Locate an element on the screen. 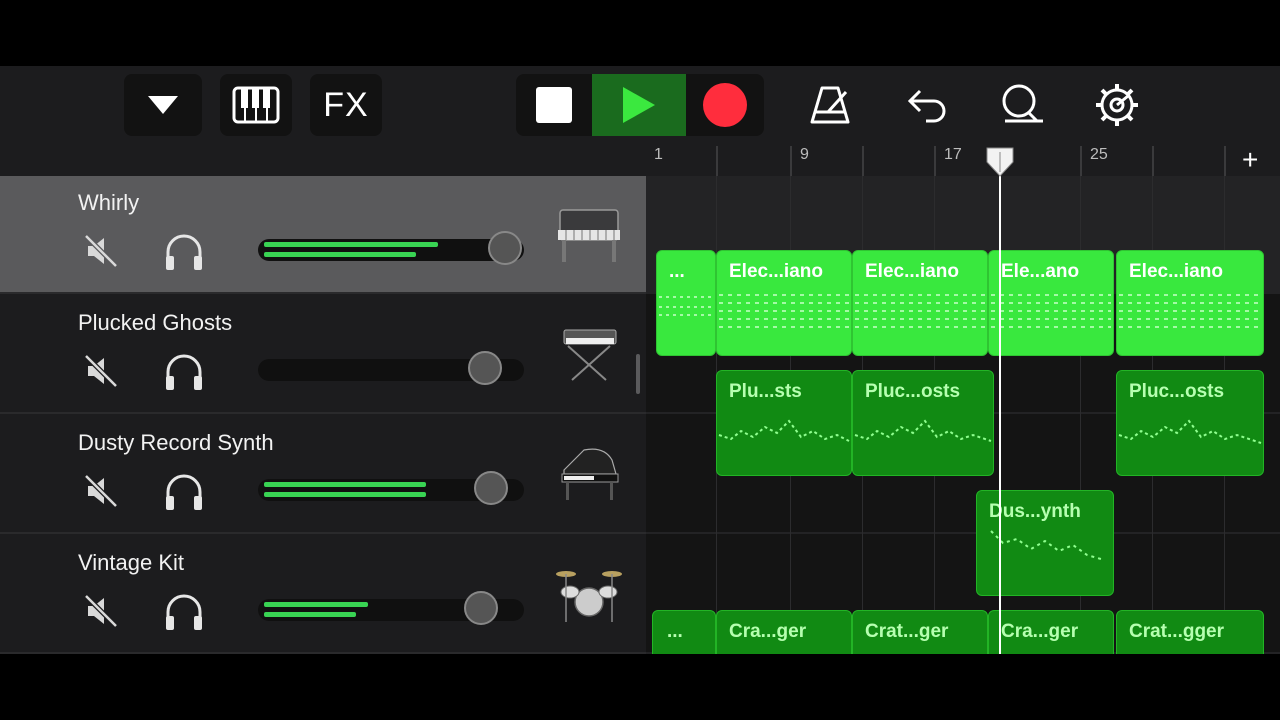 The height and width of the screenshot is (720, 1280). track-header-plucked-ghosts: Plucked Ghosts is located at coordinates (323, 355).